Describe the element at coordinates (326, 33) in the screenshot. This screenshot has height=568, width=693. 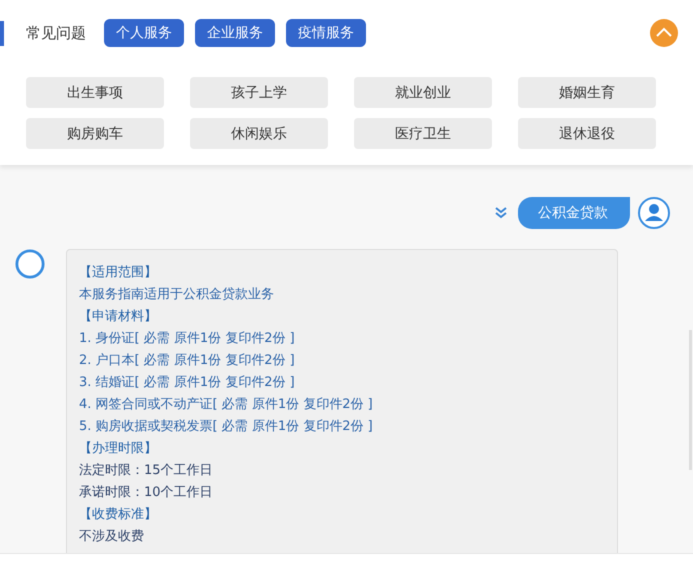
I see `category-tab: 疫情服务` at that location.